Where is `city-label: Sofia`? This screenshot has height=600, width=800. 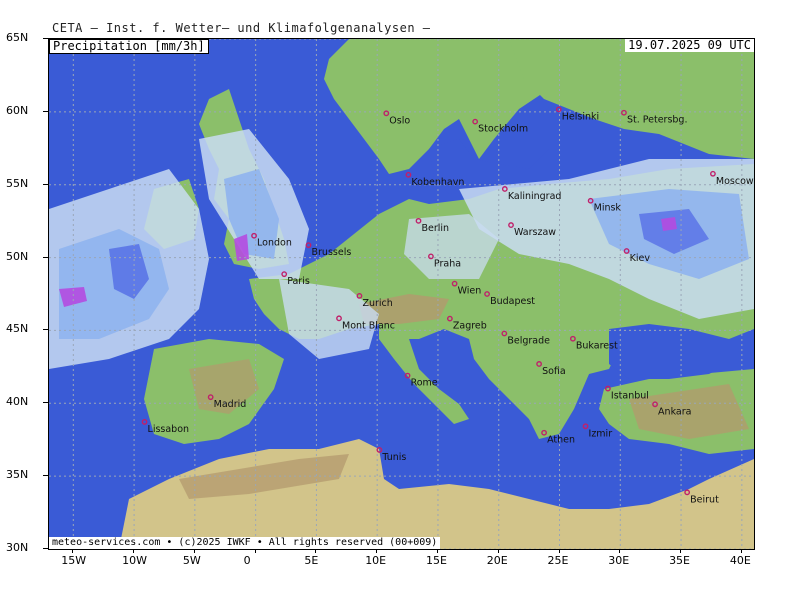
city-label: Sofia is located at coordinates (554, 371).